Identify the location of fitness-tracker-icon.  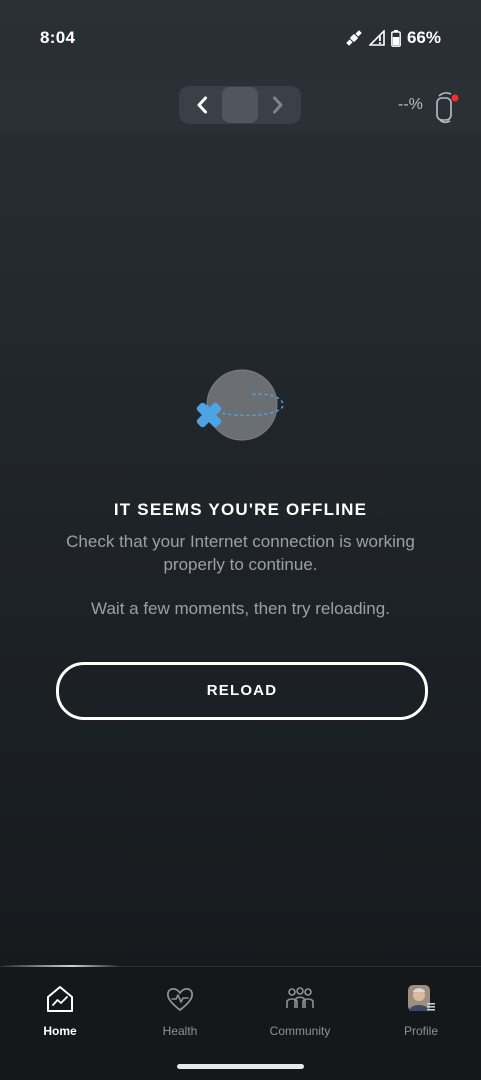
(447, 107).